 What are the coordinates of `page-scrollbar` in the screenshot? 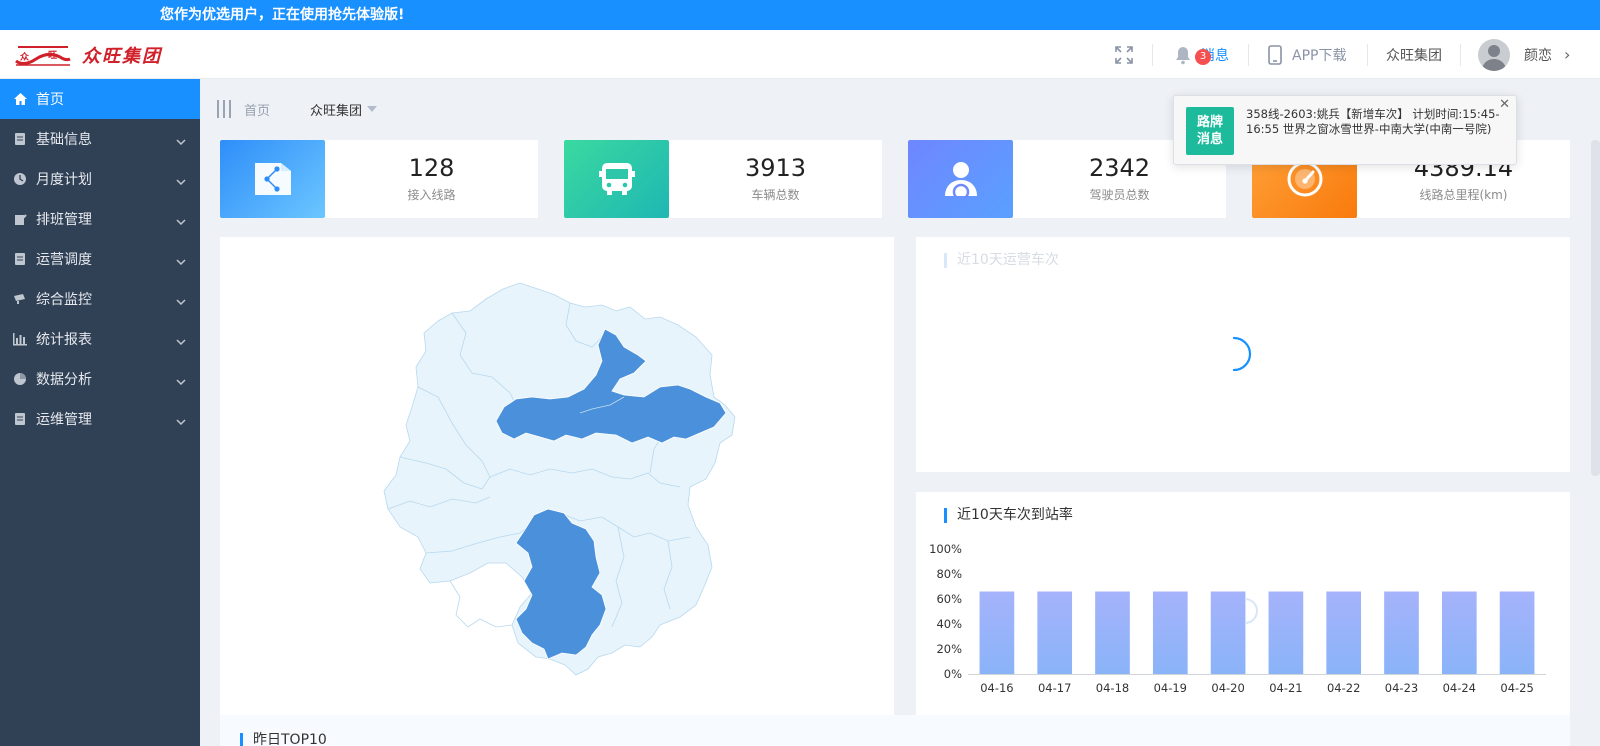 It's located at (1595, 308).